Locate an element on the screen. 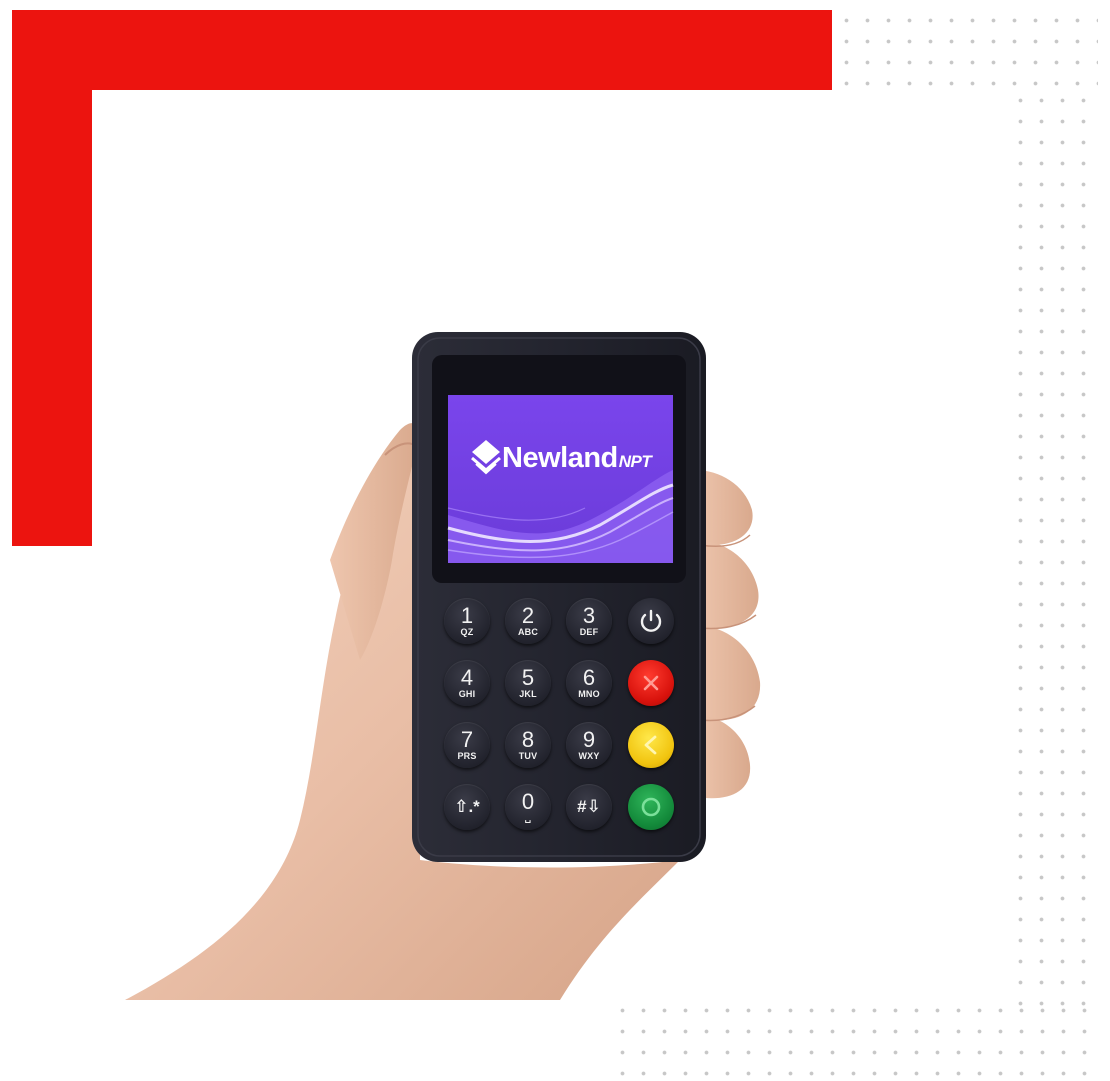 This screenshot has height=1081, width=1110. key-3-letters: DEF is located at coordinates (589, 632).